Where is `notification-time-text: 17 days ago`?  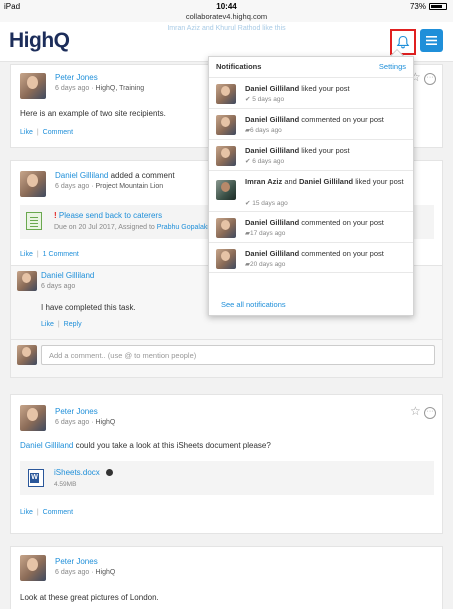
notification-time-text: 17 days ago is located at coordinates (268, 233).